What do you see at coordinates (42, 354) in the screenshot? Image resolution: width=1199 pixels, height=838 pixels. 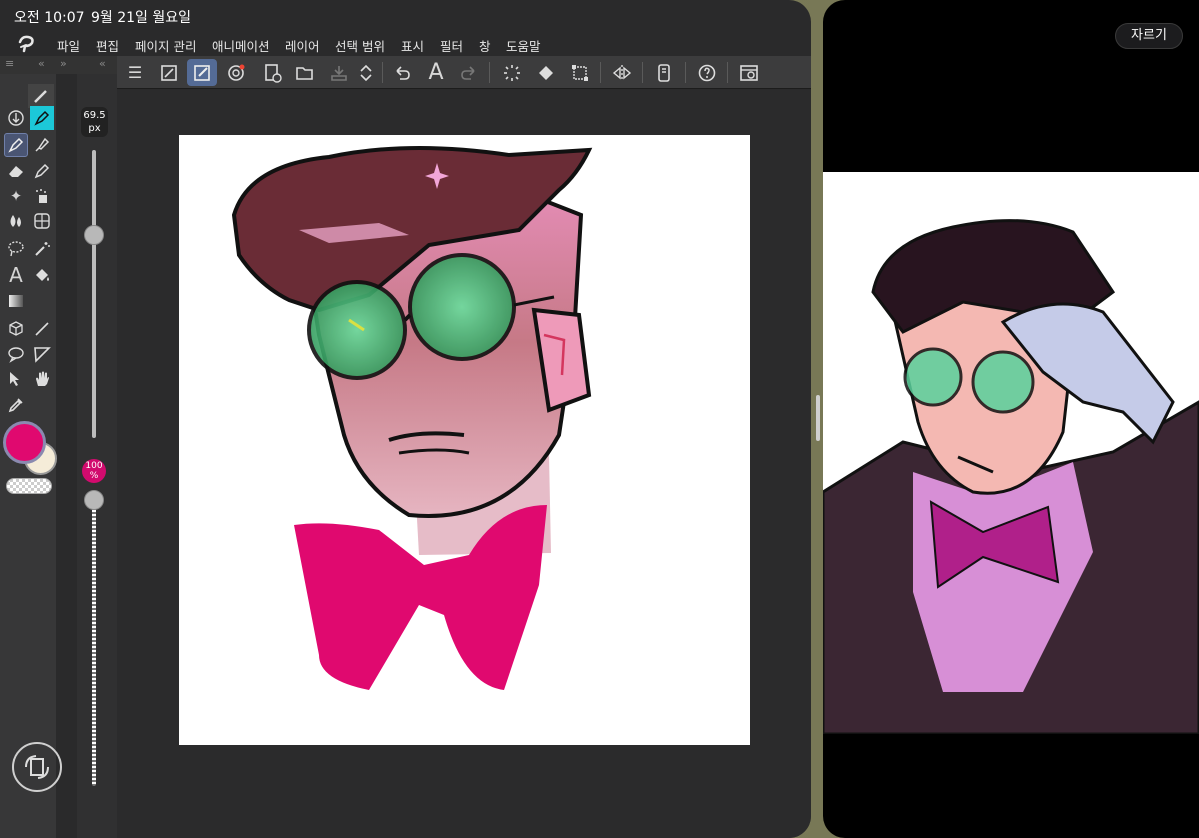 I see `frame-border-icon` at bounding box center [42, 354].